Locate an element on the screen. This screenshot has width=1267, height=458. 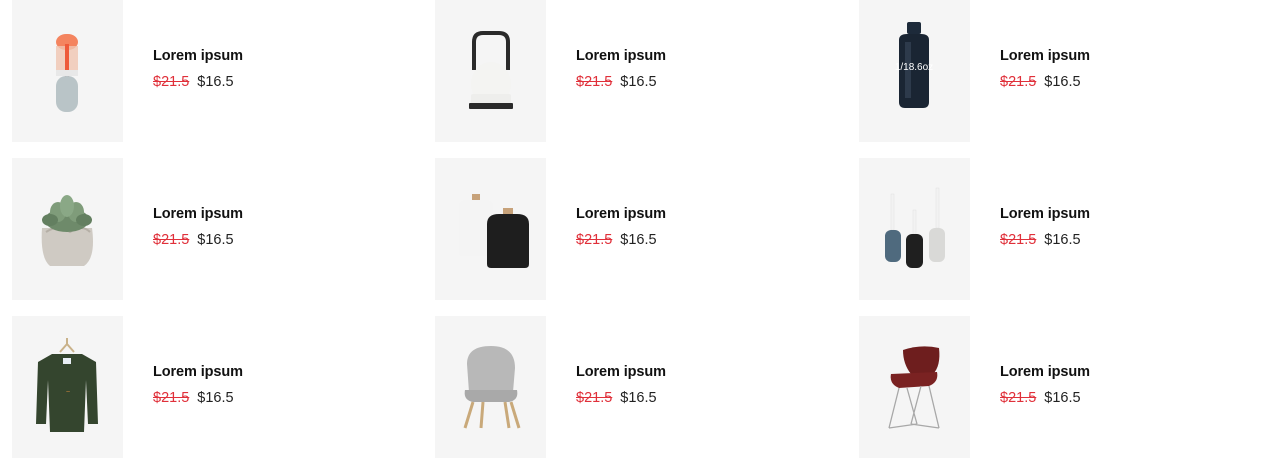
bottle-label-text: 1/18.6oz is located at coordinates (914, 67).